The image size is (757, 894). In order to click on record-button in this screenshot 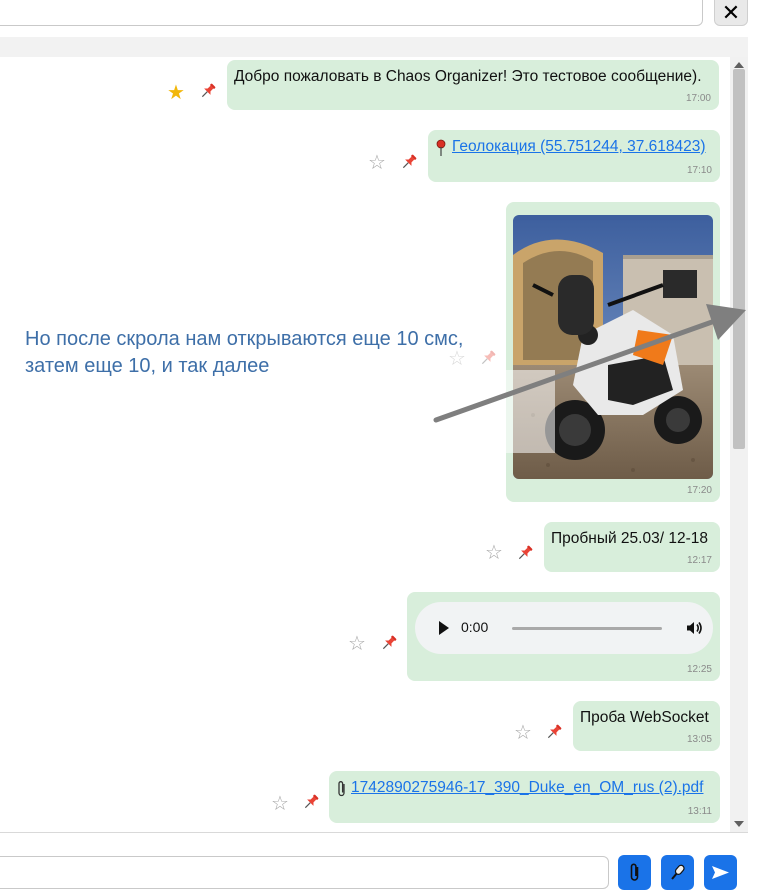, I will do `click(677, 872)`.